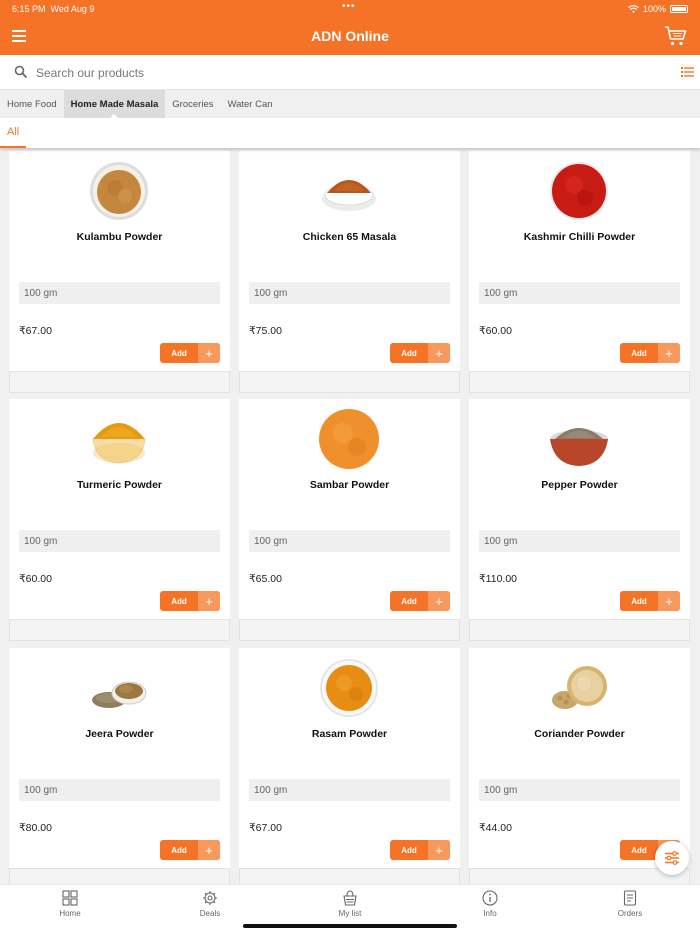  I want to click on tab-home-made-masala: Home Made Masala, so click(114, 104).